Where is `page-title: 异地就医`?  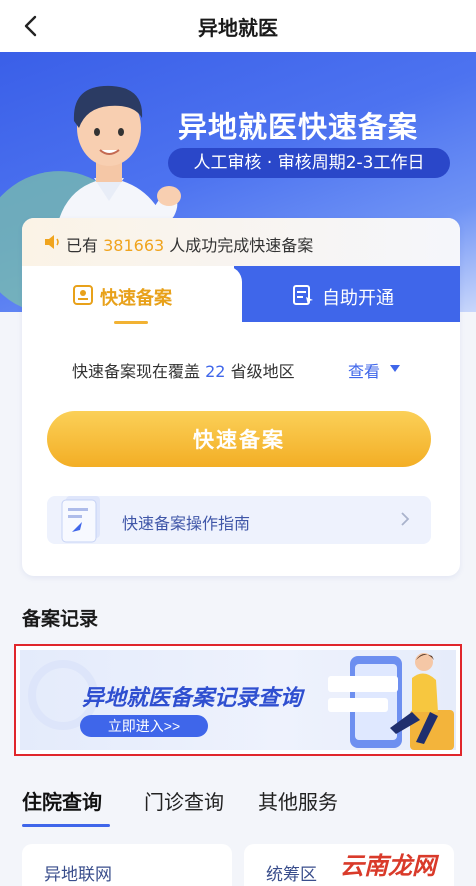
page-title: 异地就医 is located at coordinates (238, 28).